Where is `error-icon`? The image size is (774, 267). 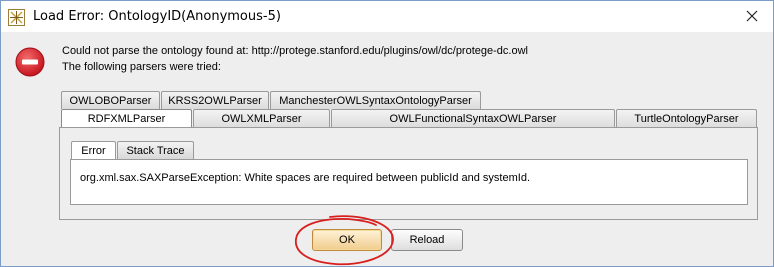 error-icon is located at coordinates (30, 62).